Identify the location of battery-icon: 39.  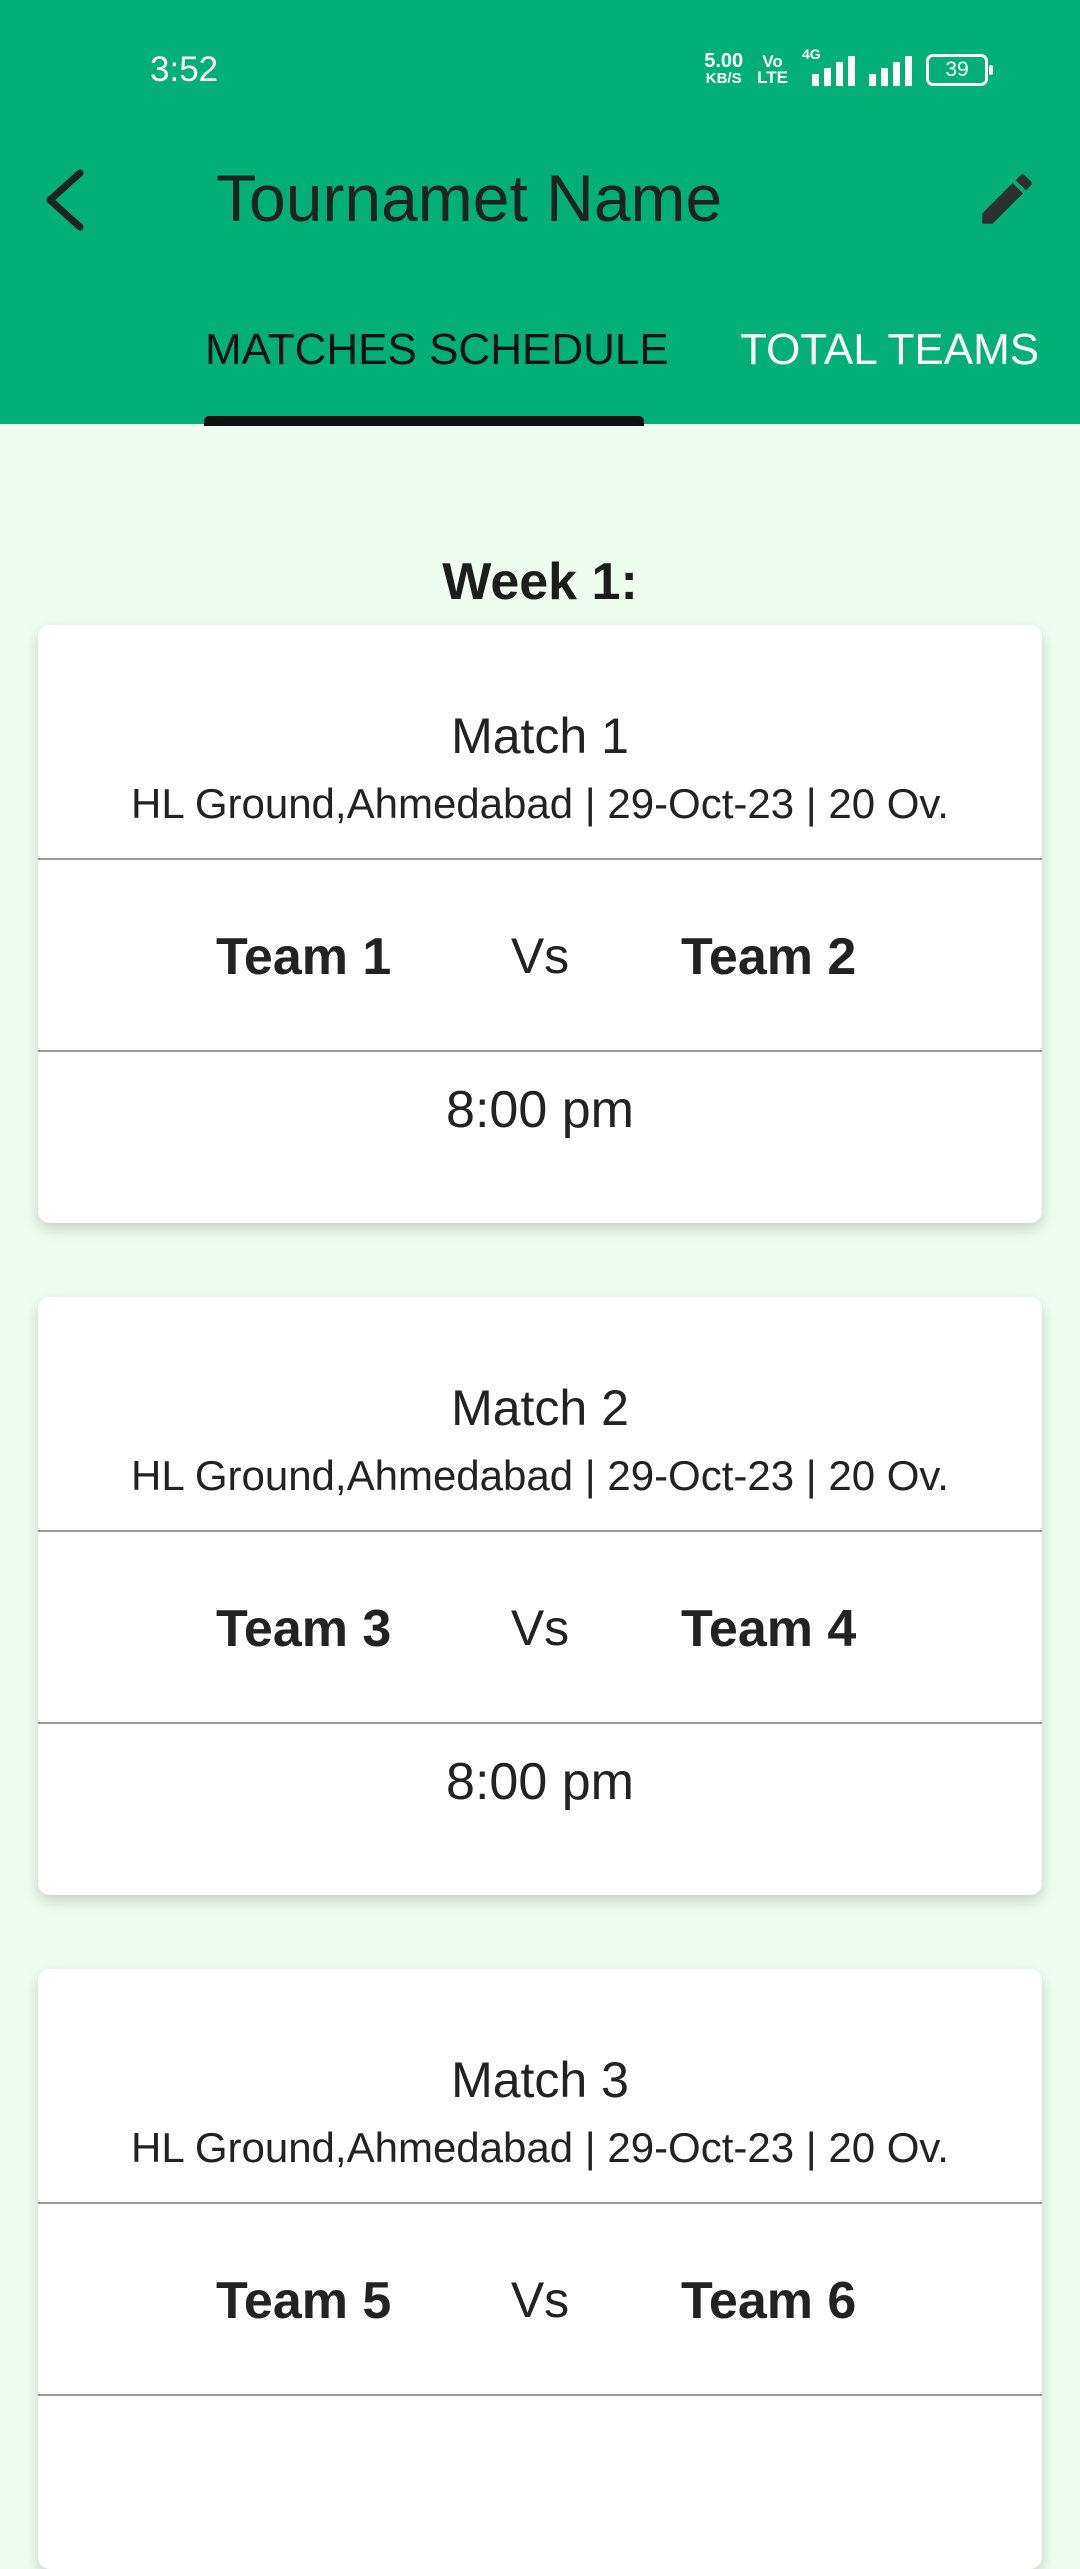
(959, 70).